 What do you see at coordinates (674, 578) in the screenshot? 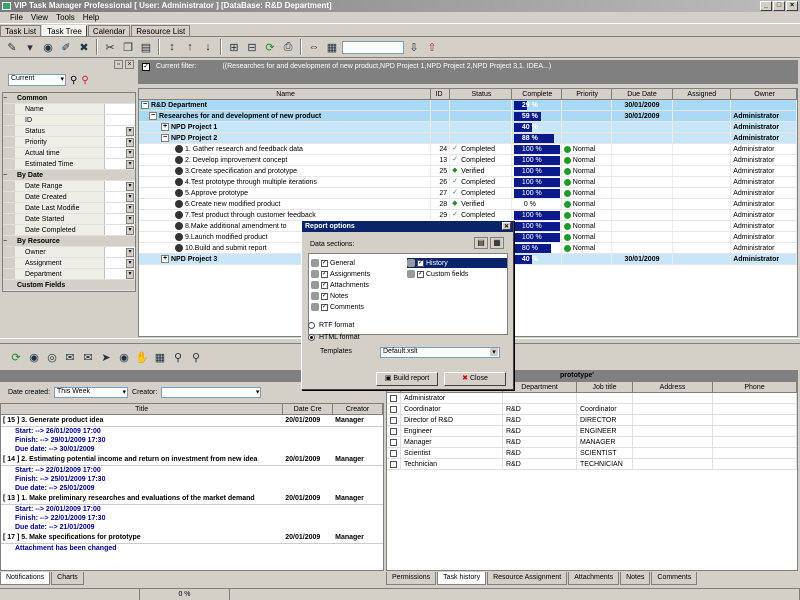
I see `tab-comments: Comments` at bounding box center [674, 578].